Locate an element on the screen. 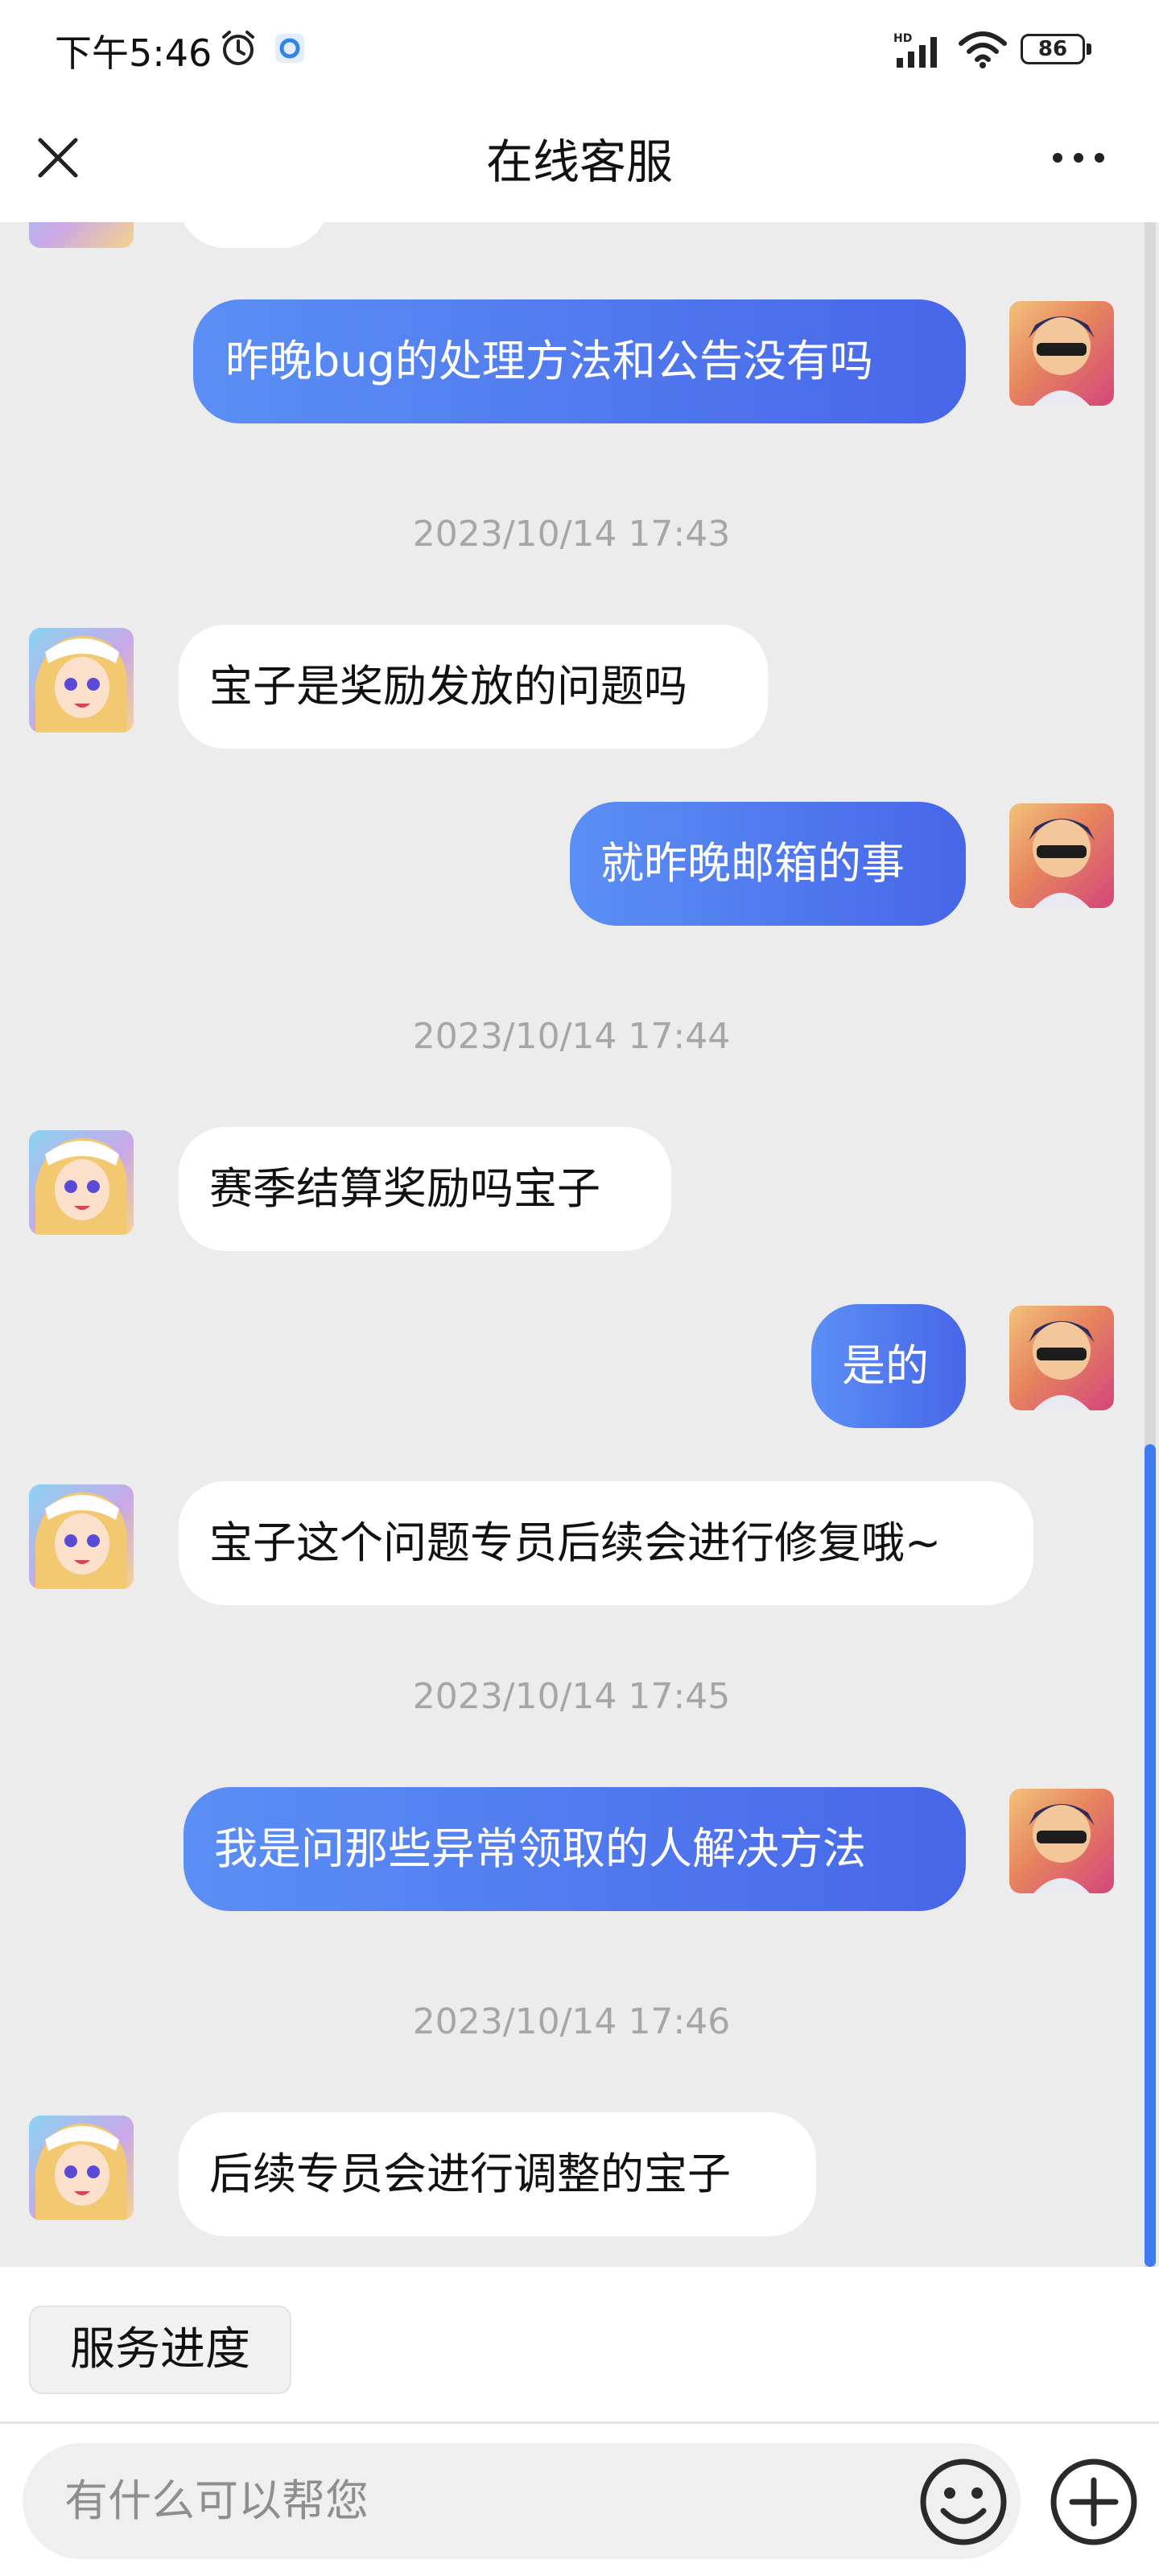 The image size is (1159, 2576). message-bubble-outgoing: 昨晚bug的处理方法和公告没有吗 is located at coordinates (579, 361).